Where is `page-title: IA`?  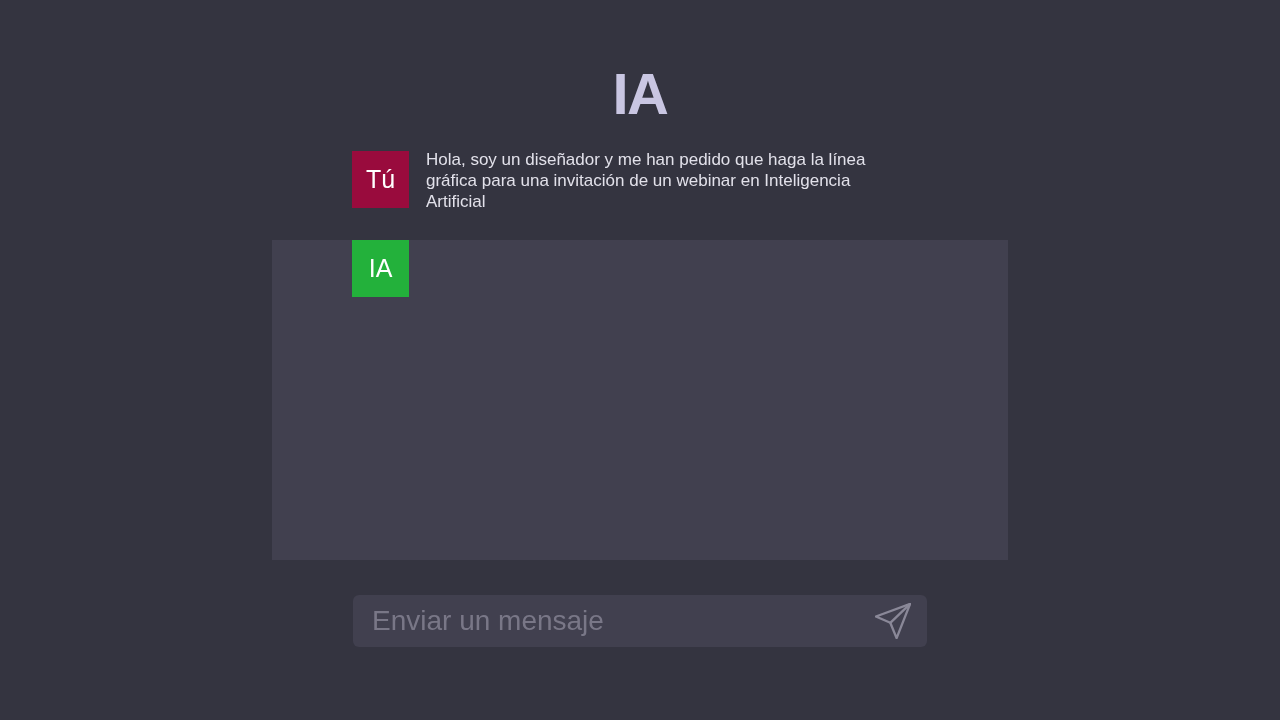 page-title: IA is located at coordinates (640, 94).